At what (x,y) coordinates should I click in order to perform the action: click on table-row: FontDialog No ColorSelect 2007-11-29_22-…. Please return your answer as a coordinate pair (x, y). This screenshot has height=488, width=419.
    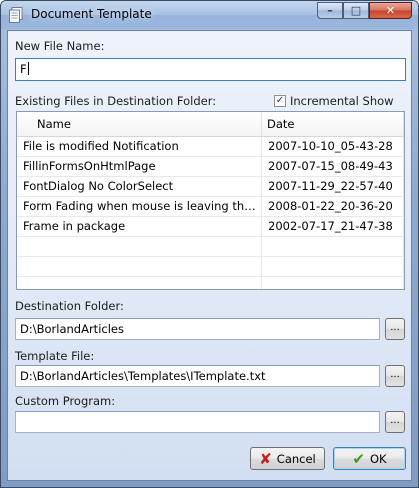
    Looking at the image, I should click on (210, 187).